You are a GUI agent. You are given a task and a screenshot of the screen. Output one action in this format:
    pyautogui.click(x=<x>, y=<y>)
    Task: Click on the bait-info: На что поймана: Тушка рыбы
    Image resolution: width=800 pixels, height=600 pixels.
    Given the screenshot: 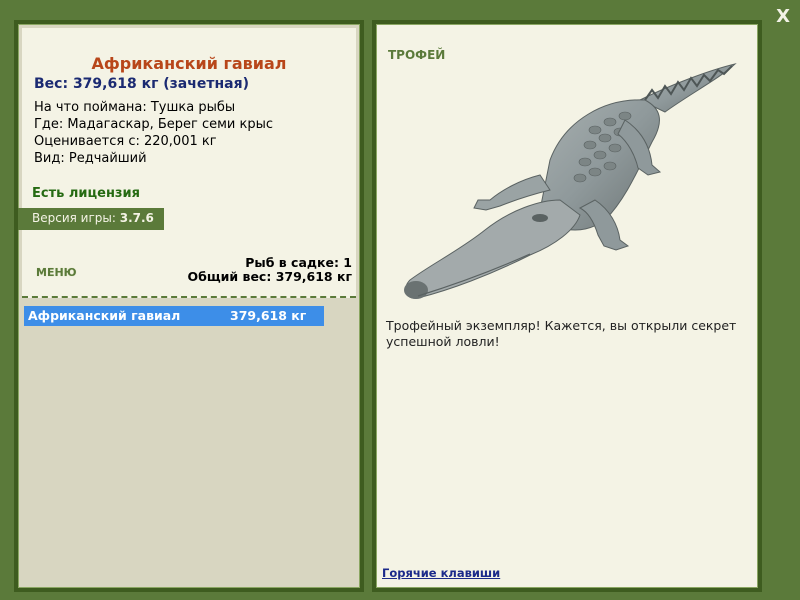 What is the action you would take?
    pyautogui.click(x=135, y=107)
    